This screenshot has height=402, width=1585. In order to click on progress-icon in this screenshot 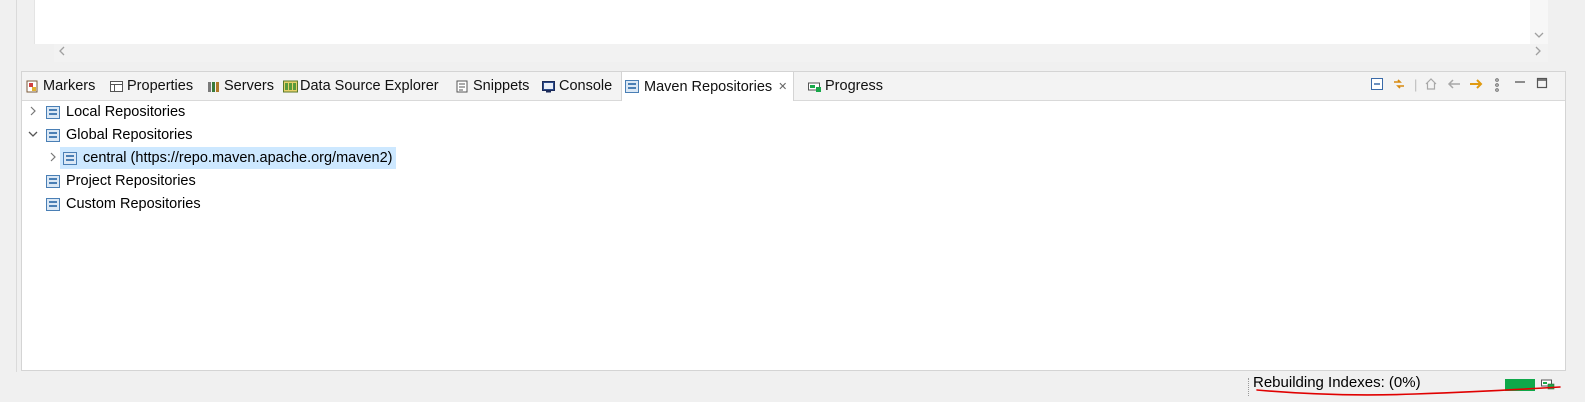, I will do `click(814, 86)`.